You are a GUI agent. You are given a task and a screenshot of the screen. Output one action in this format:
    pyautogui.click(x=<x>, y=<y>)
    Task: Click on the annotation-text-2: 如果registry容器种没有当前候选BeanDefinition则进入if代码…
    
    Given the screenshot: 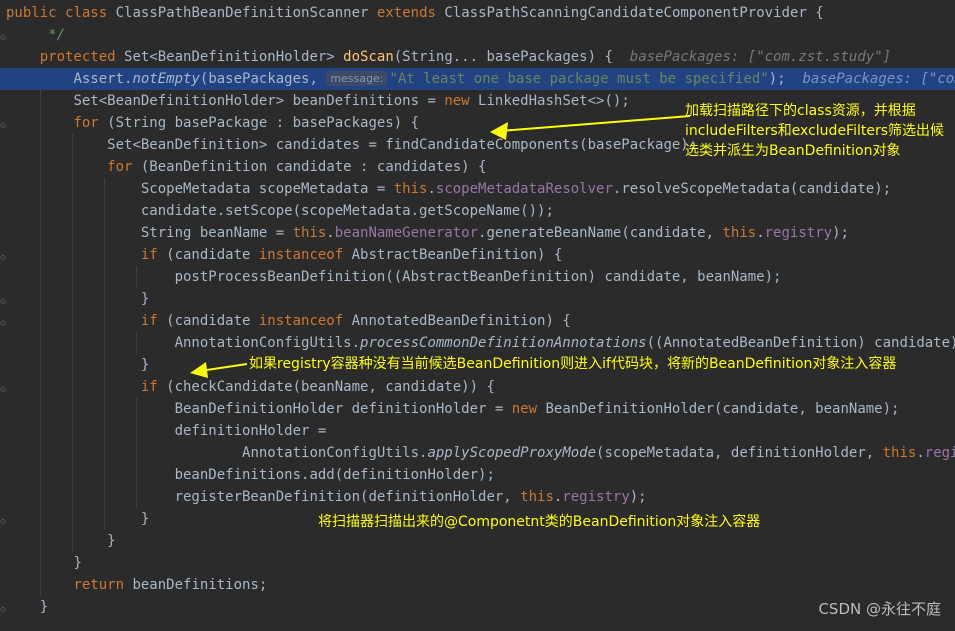 What is the action you would take?
    pyautogui.click(x=573, y=364)
    